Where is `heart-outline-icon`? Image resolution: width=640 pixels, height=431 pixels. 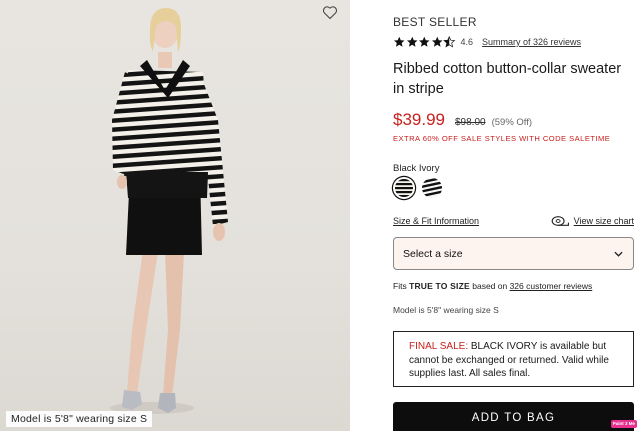 heart-outline-icon is located at coordinates (330, 13).